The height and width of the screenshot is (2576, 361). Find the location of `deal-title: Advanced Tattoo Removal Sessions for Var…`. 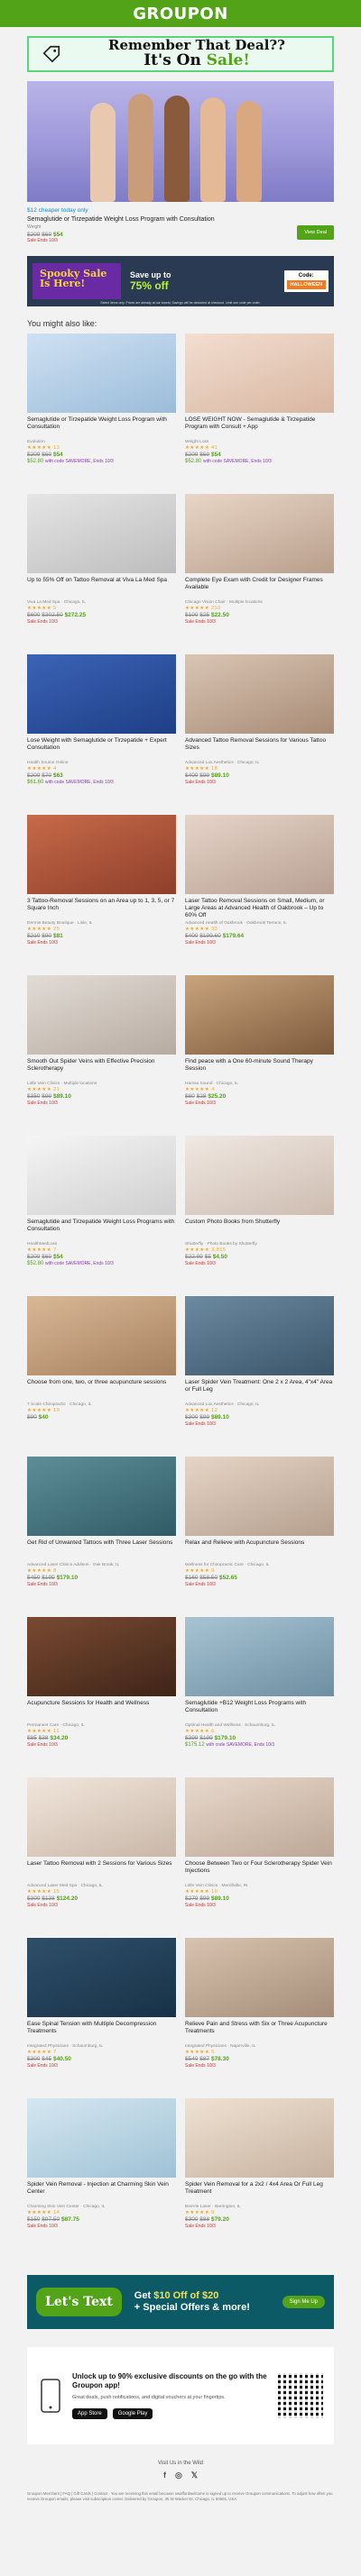

deal-title: Advanced Tattoo Removal Sessions for Var… is located at coordinates (259, 748).